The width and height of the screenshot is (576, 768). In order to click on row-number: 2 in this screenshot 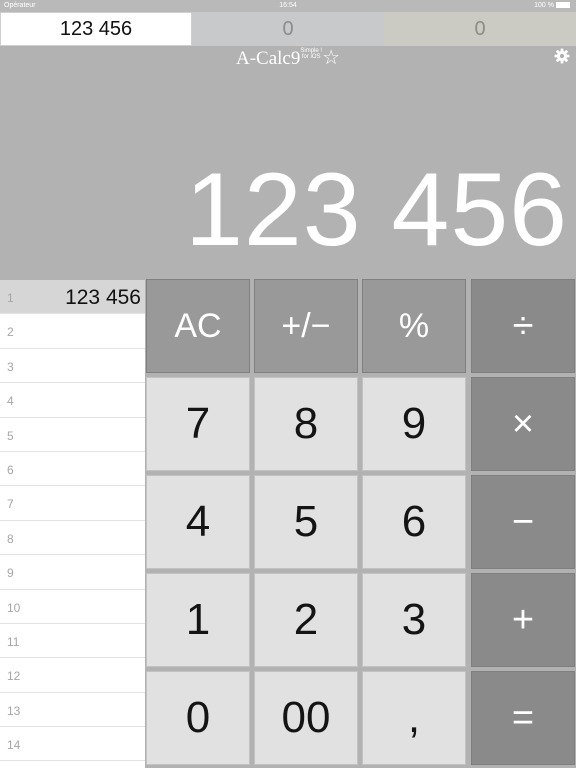, I will do `click(10, 332)`.